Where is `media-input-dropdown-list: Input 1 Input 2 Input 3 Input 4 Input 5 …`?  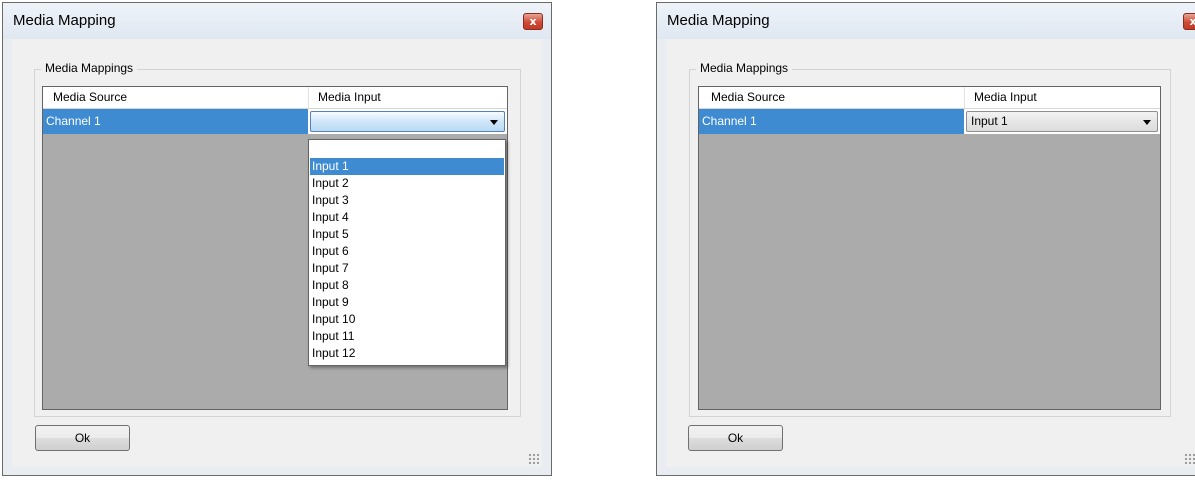 media-input-dropdown-list: Input 1 Input 2 Input 3 Input 4 Input 5 … is located at coordinates (407, 252).